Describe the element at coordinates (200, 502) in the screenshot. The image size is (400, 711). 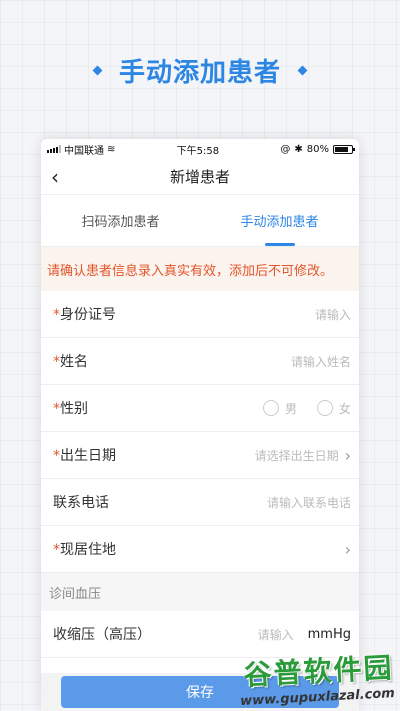
I see `phone-field: 联系电话 请输入联系电话` at that location.